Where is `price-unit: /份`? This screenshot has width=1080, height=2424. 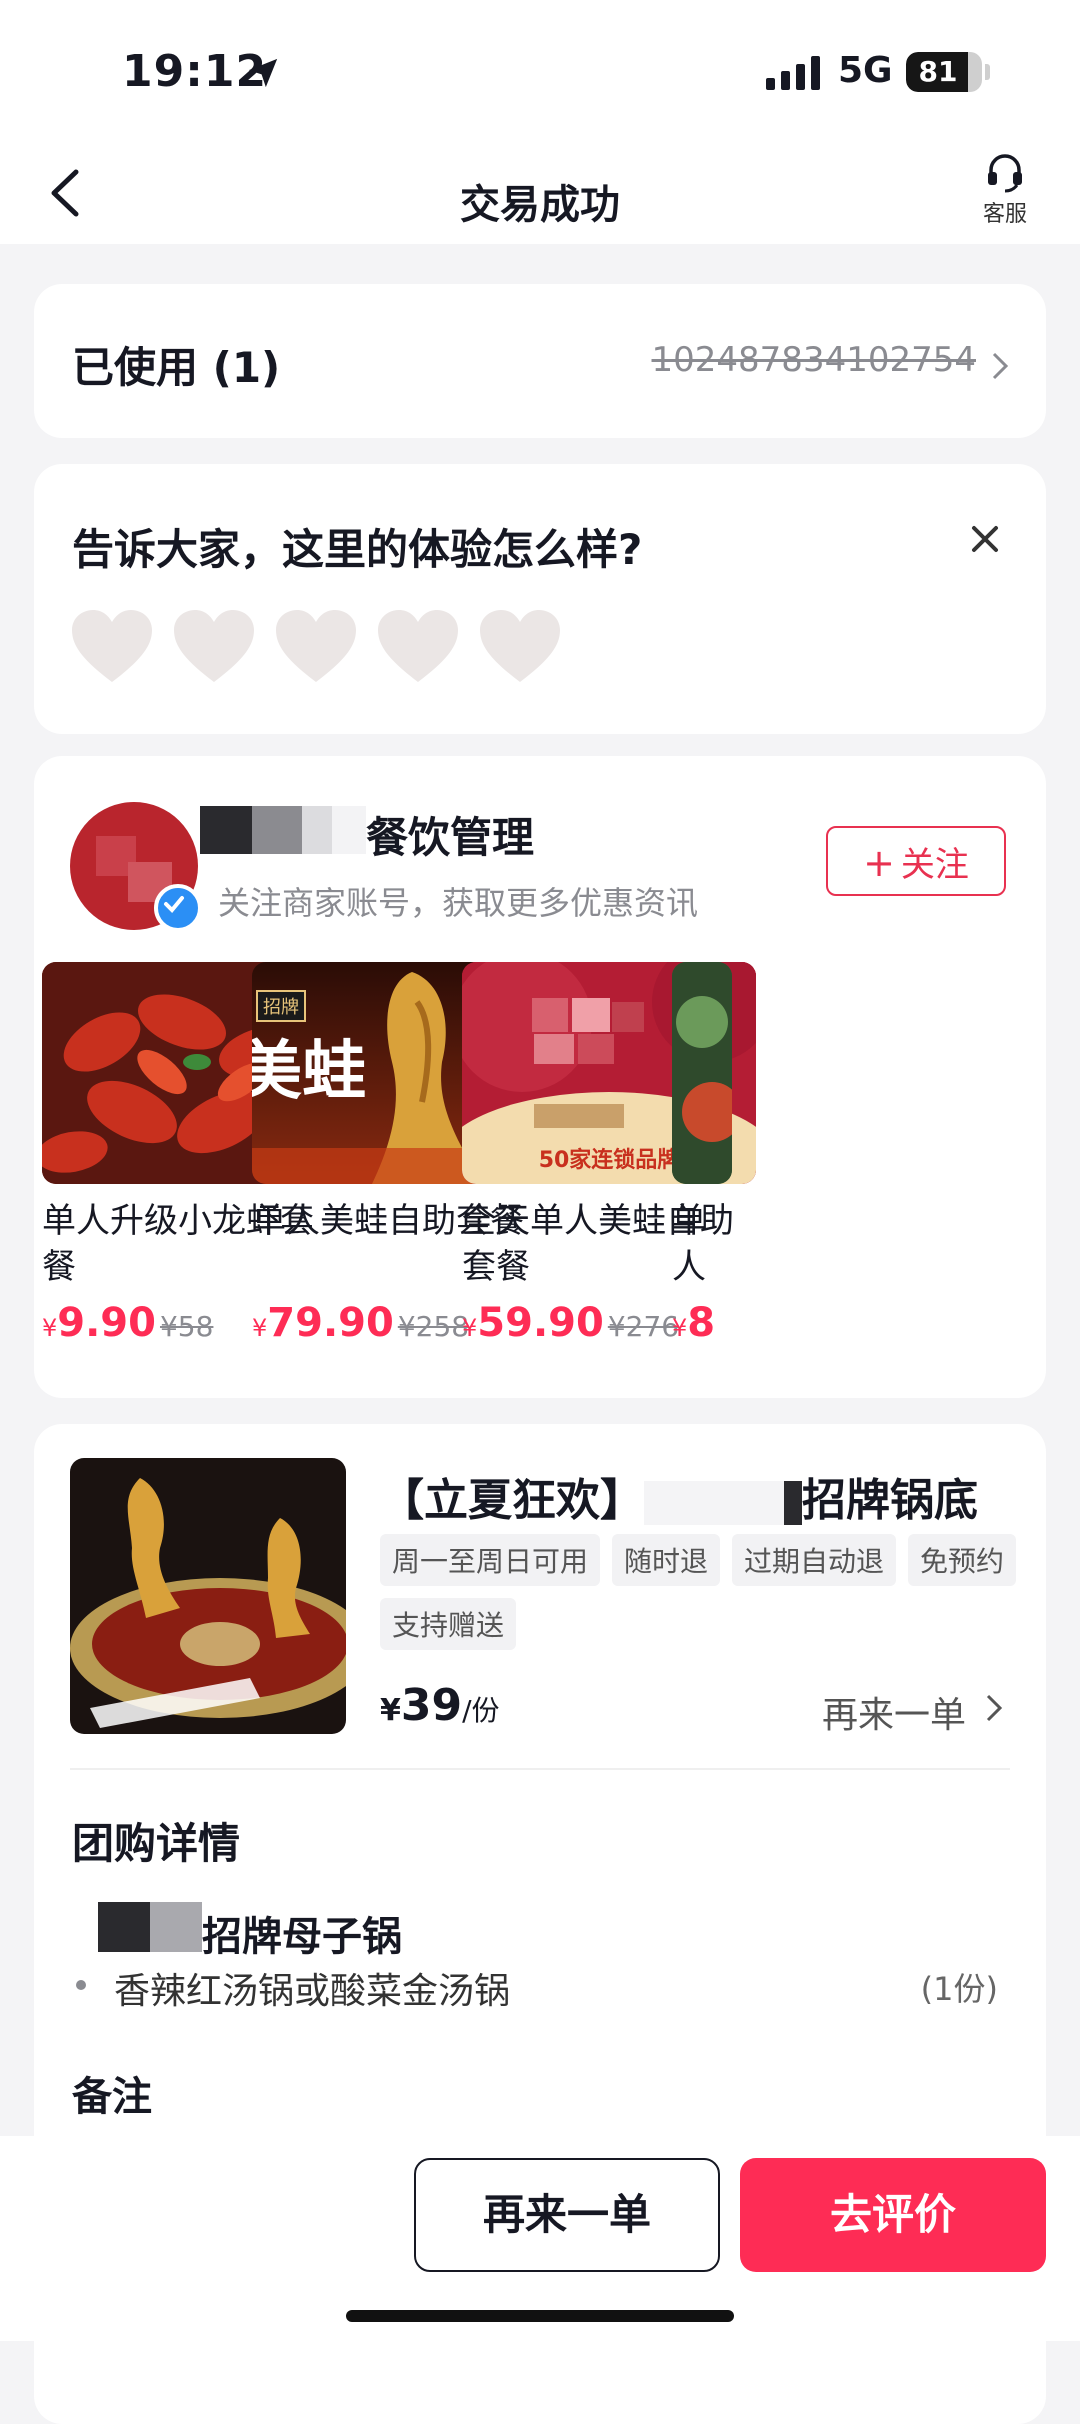
price-unit: /份 is located at coordinates (481, 1710).